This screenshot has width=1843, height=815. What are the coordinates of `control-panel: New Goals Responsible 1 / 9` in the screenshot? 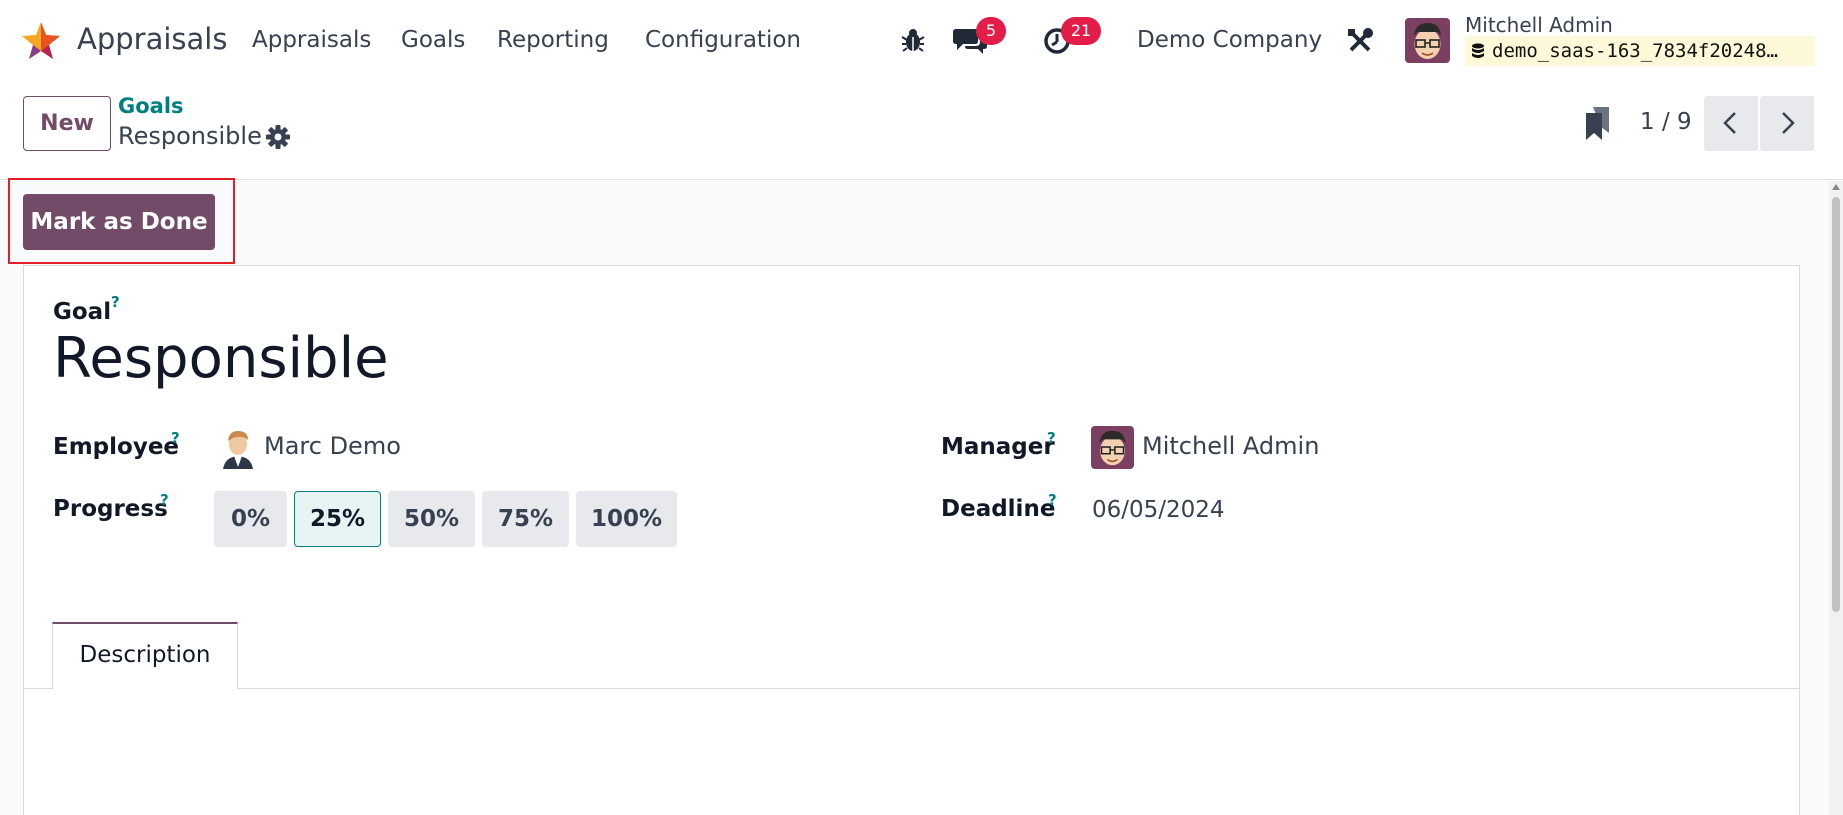 It's located at (921, 130).